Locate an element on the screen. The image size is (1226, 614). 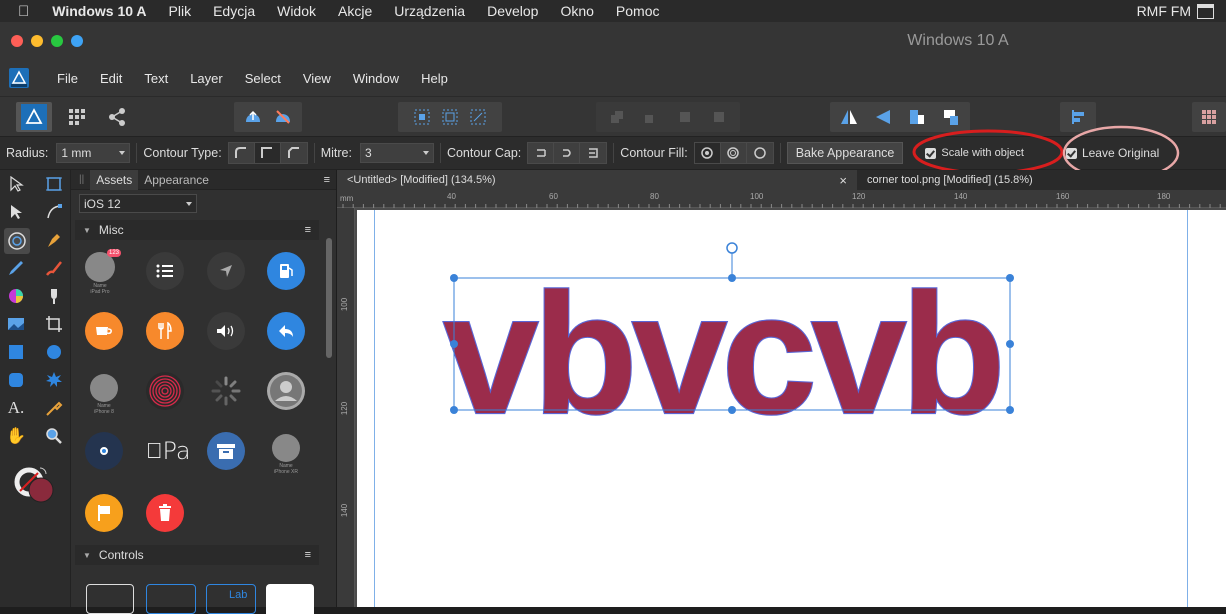
asset-fork-knife-icon is located at coordinates (165, 331).